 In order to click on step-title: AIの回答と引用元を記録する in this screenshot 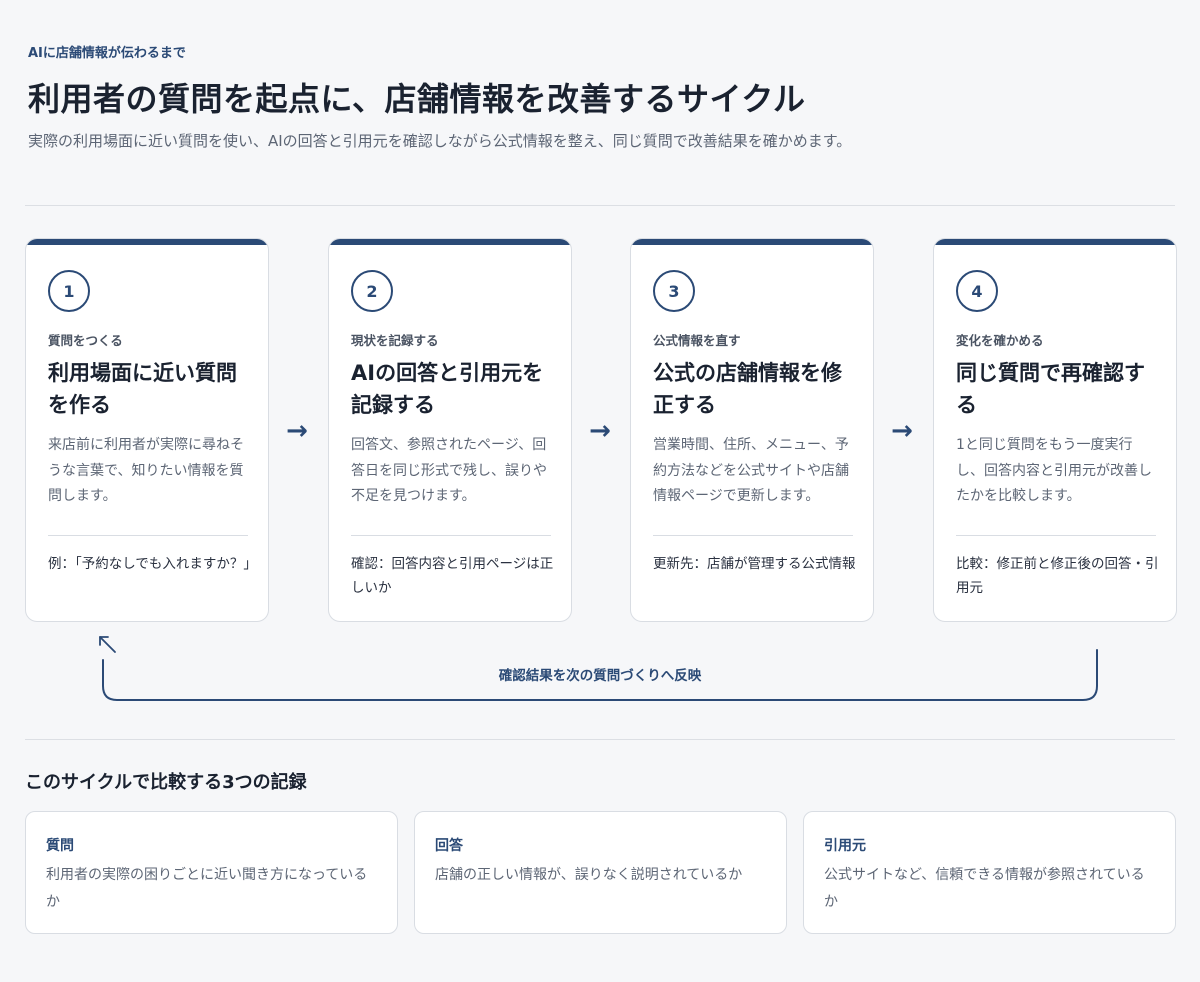, I will do `click(447, 389)`.